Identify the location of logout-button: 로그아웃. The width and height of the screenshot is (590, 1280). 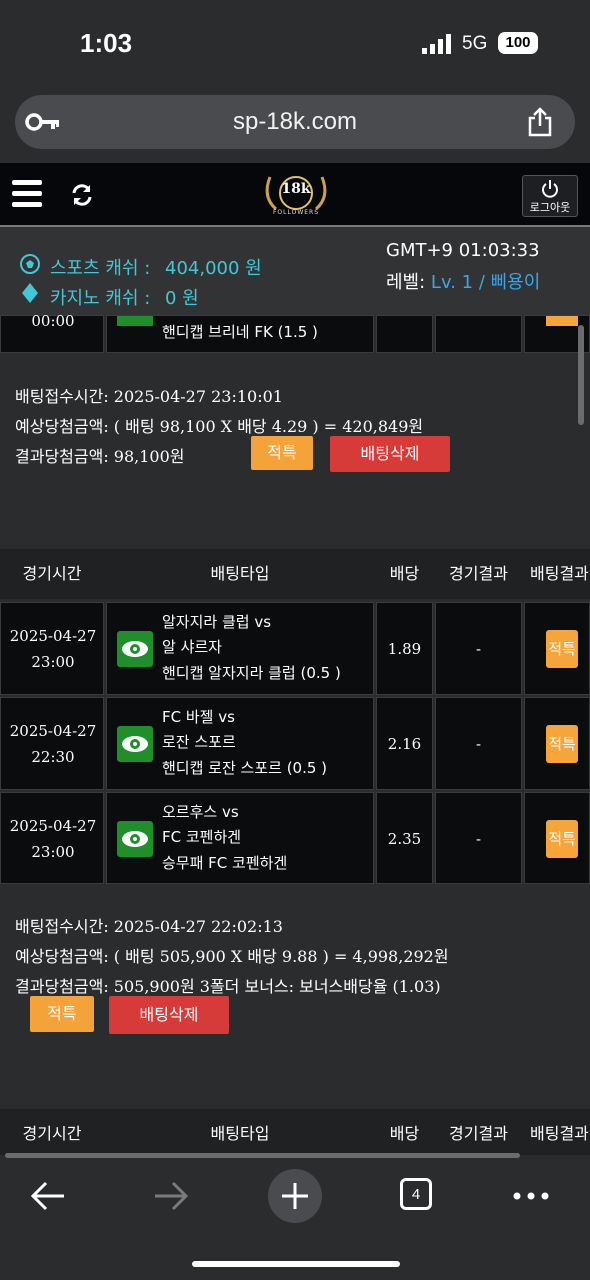
(550, 196).